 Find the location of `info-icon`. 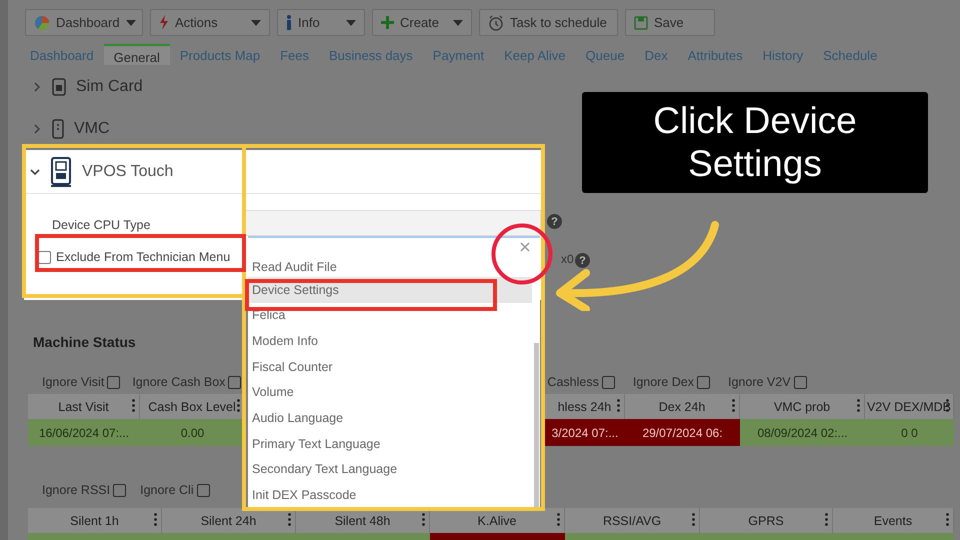

info-icon is located at coordinates (289, 22).